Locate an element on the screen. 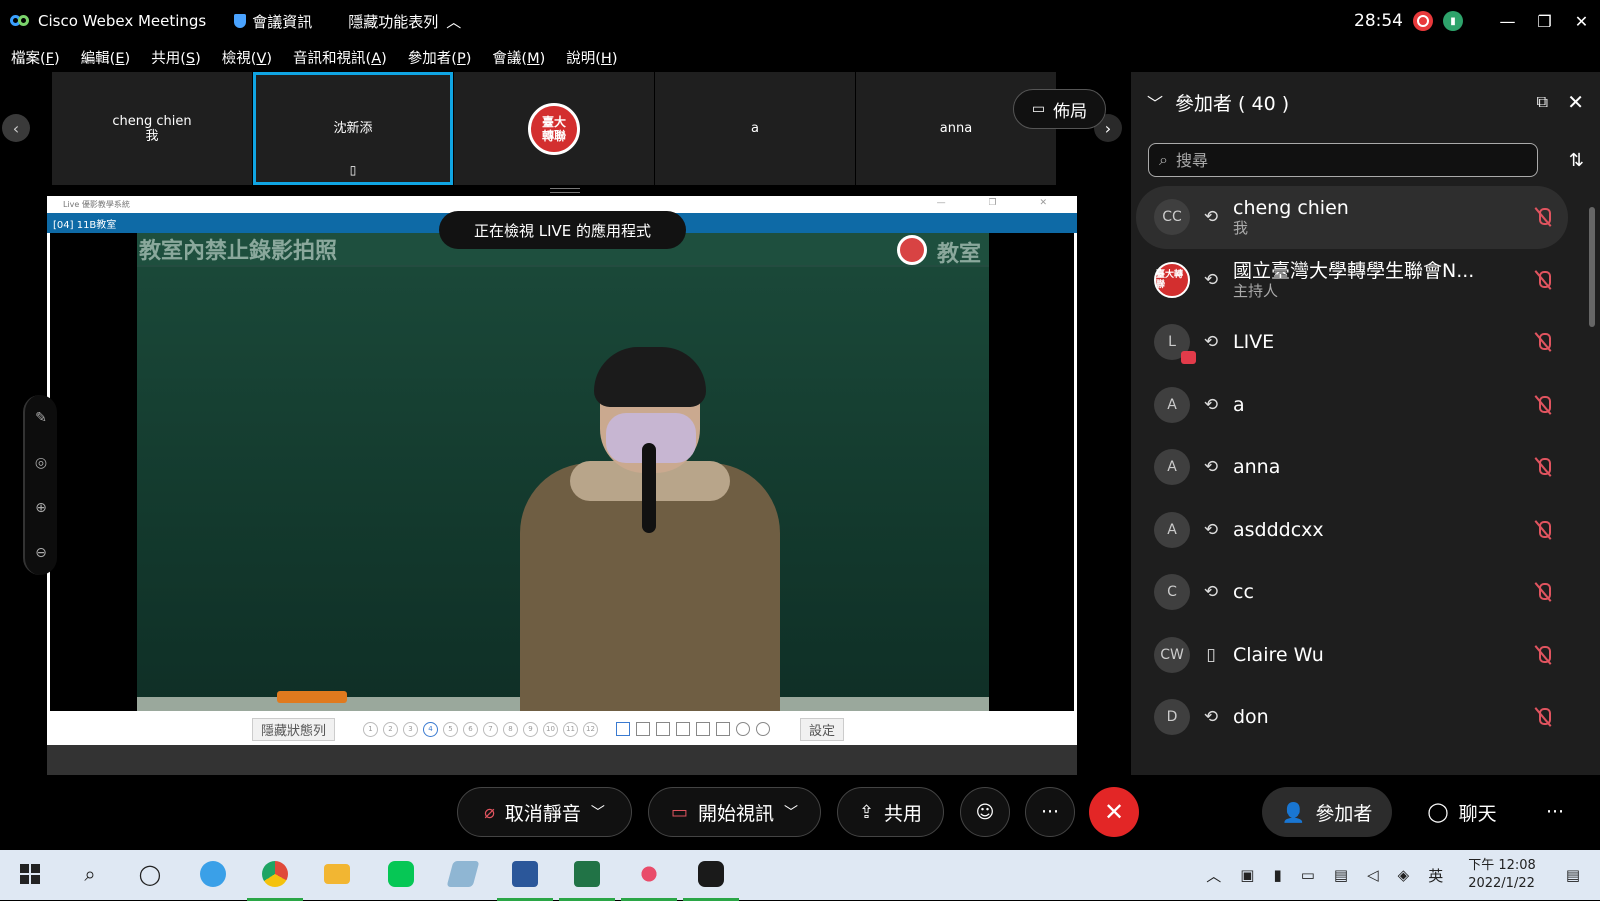  menu-participants: 參加者(P) is located at coordinates (440, 57).